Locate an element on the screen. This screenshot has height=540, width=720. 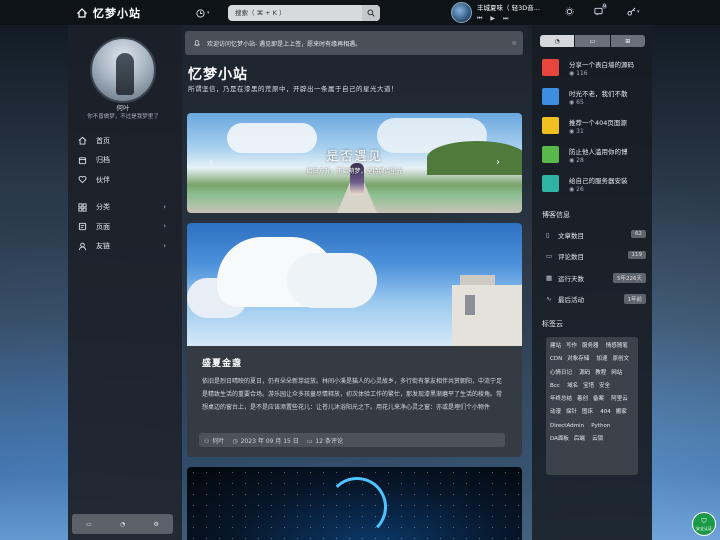
login-button: ▾ is located at coordinates (633, 11).